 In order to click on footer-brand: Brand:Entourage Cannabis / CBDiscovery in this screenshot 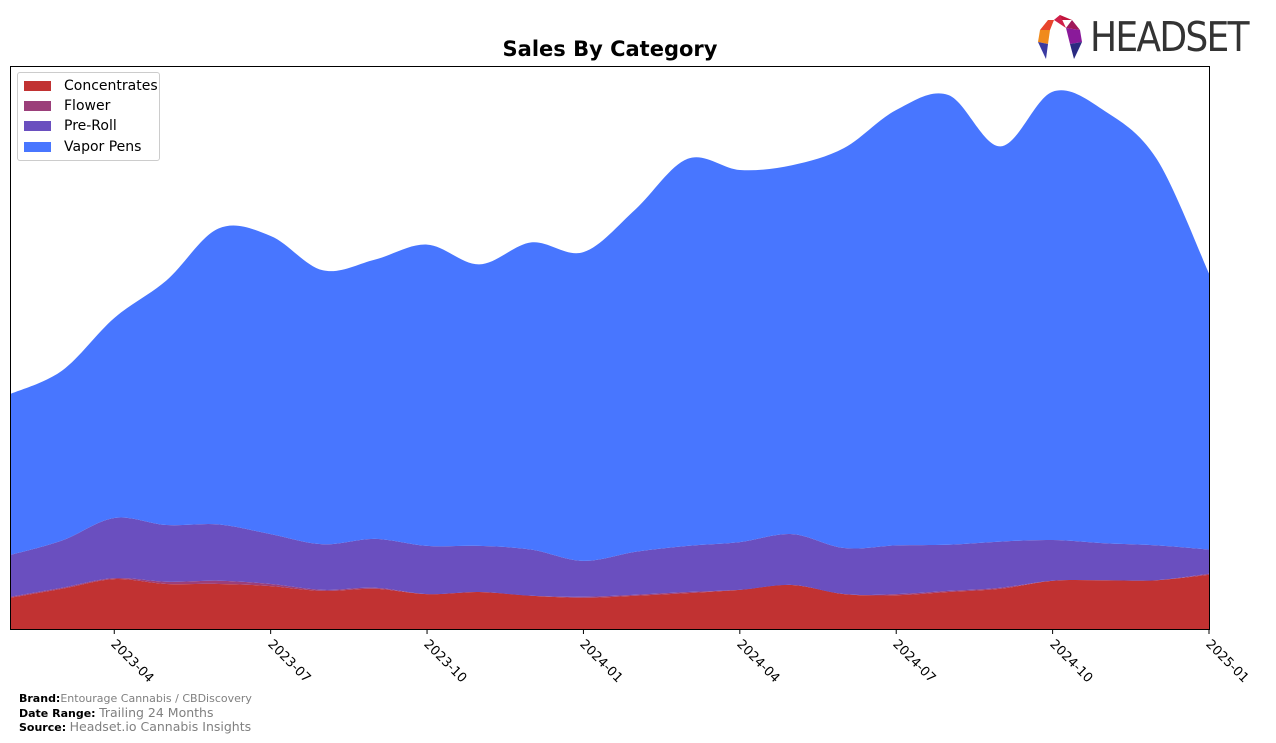, I will do `click(135, 699)`.